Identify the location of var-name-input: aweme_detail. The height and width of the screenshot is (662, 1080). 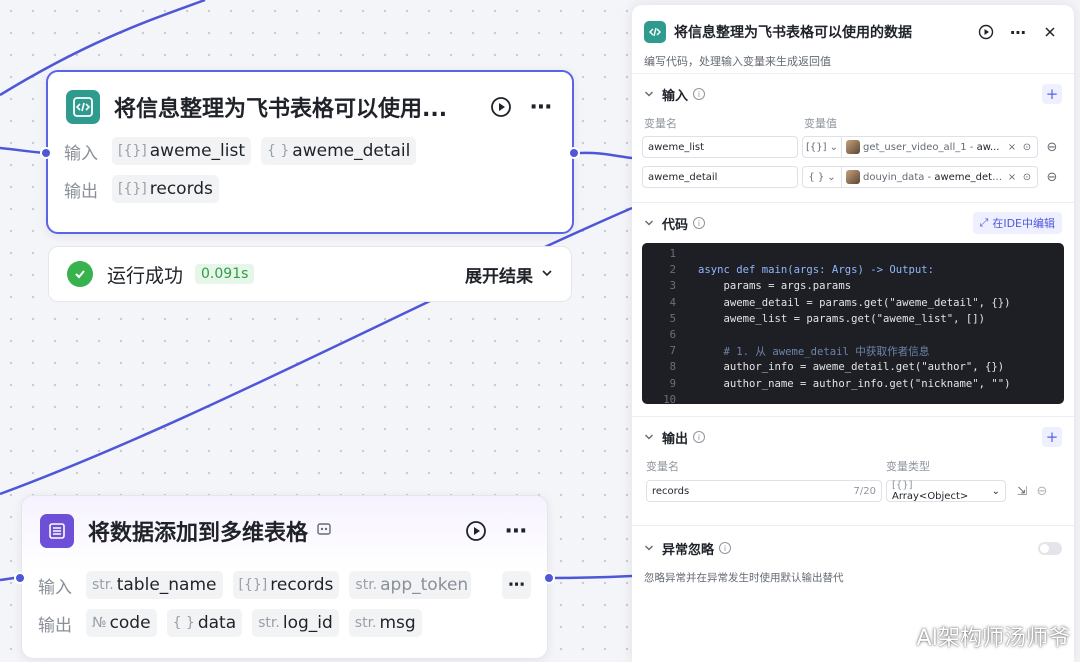
(720, 177).